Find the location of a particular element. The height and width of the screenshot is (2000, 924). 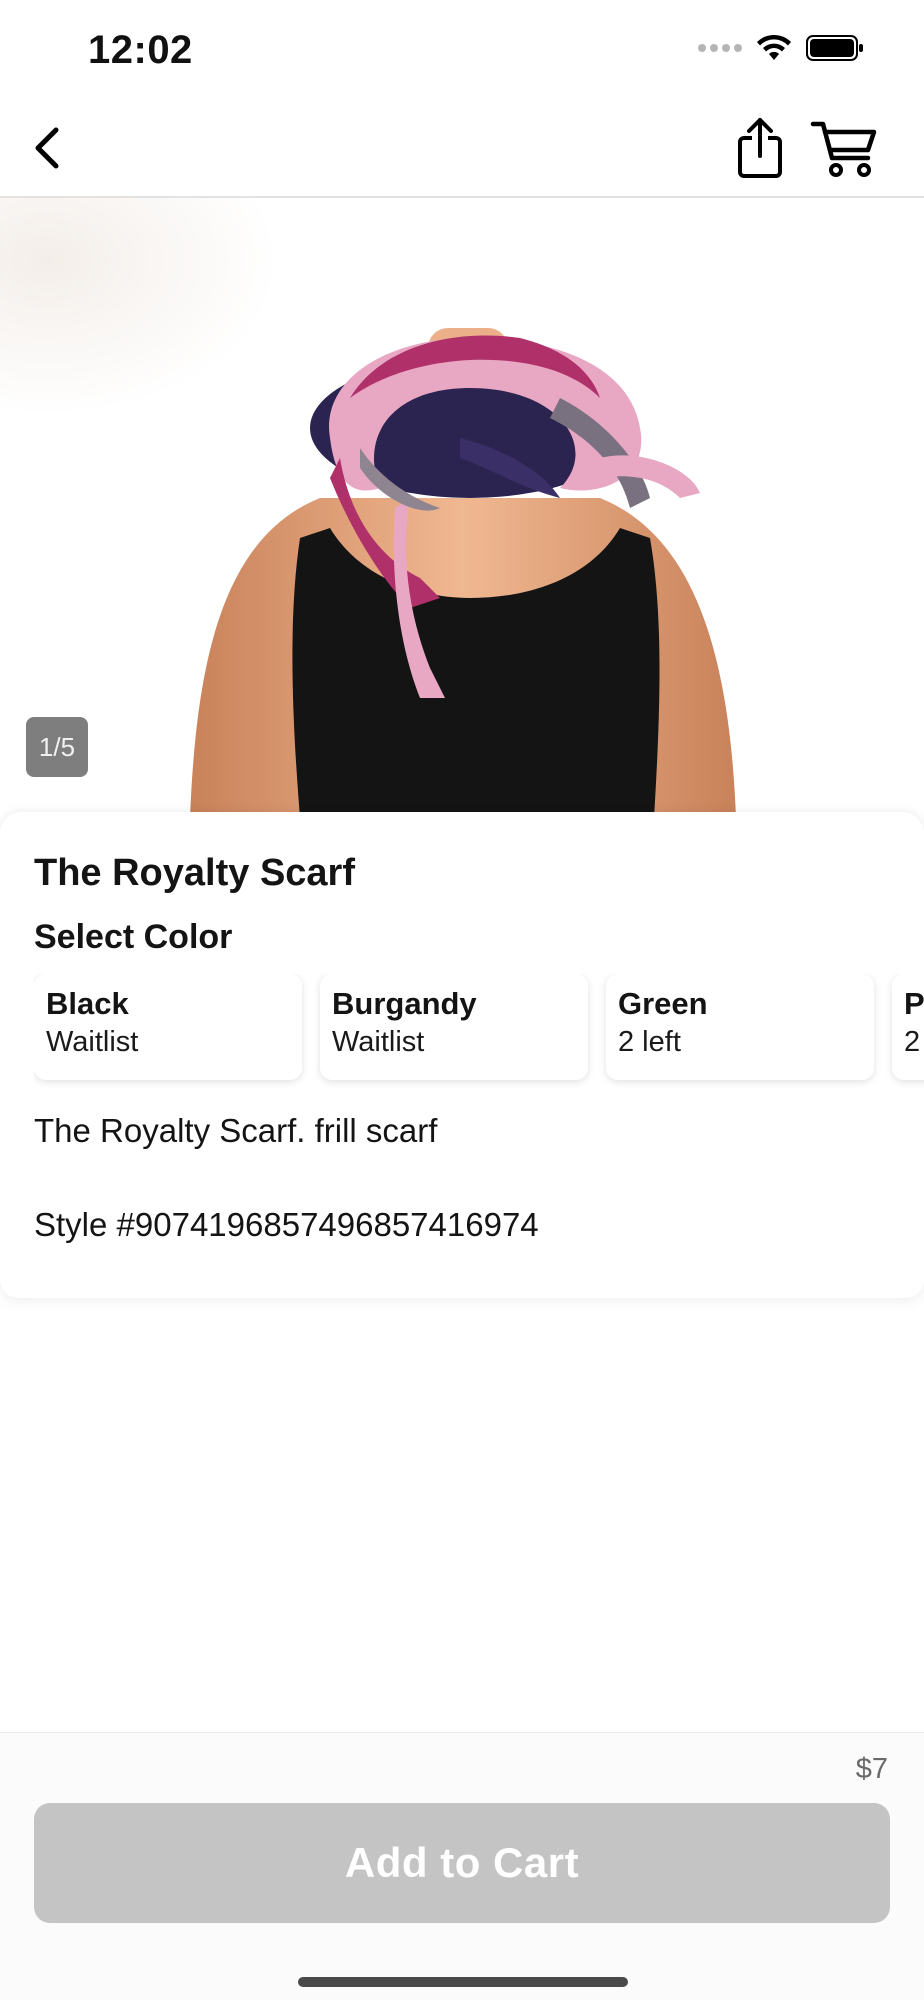

color-option-name: Green is located at coordinates (663, 1003).